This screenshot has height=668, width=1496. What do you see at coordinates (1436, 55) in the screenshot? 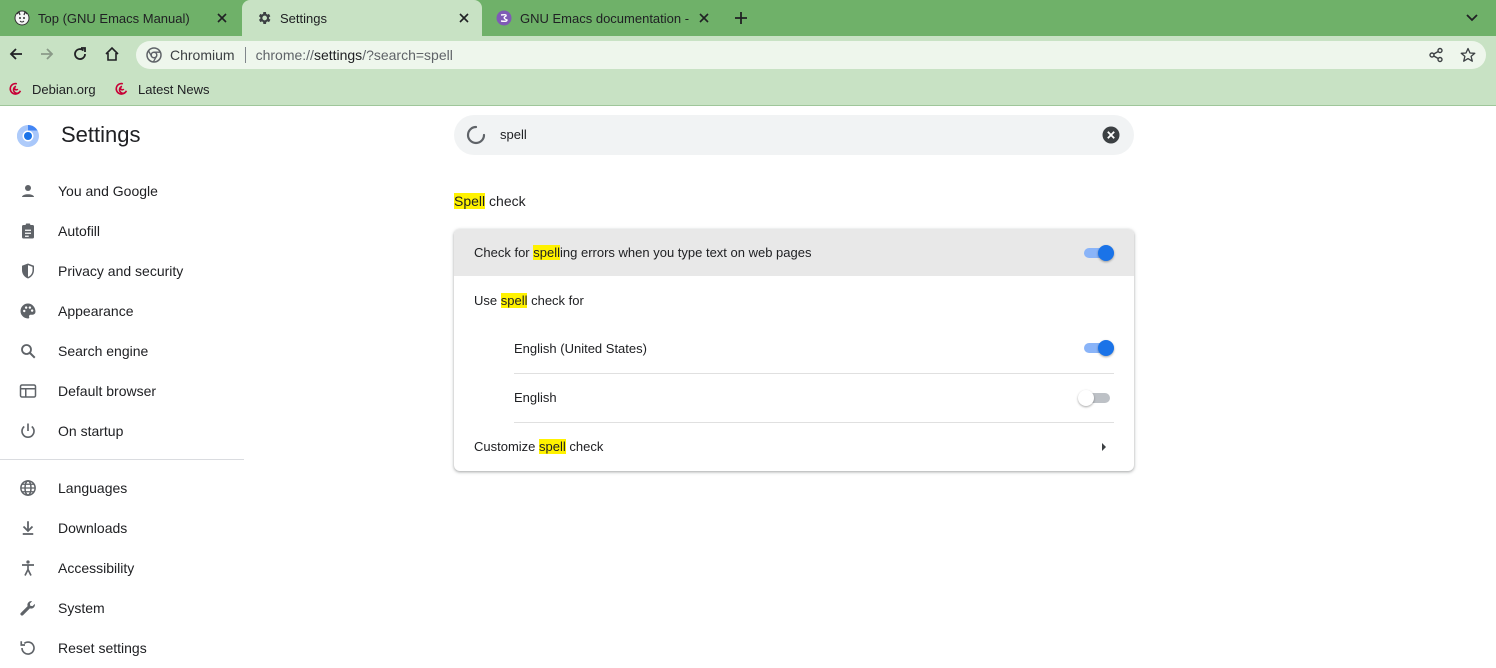
I see `share-icon` at bounding box center [1436, 55].